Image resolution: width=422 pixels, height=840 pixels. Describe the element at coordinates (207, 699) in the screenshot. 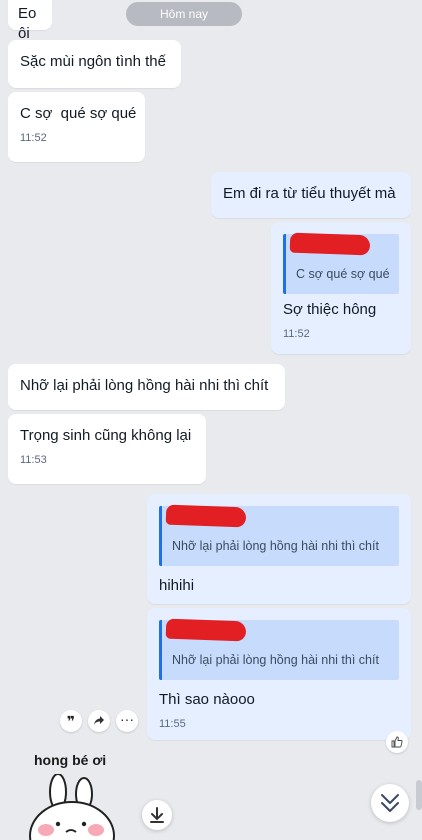

I see `message-text: Thì sao nàooo` at that location.